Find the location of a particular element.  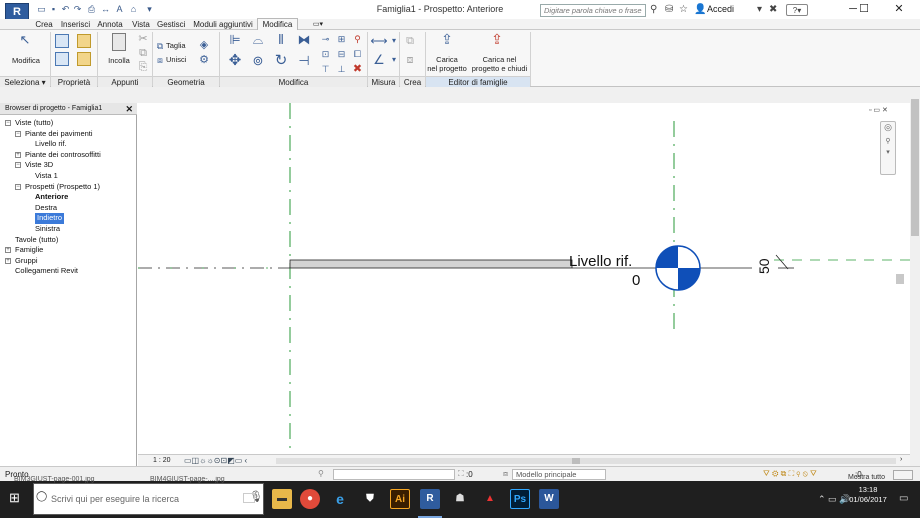

qat-dropdown-icon: ▾ is located at coordinates (149, 9).